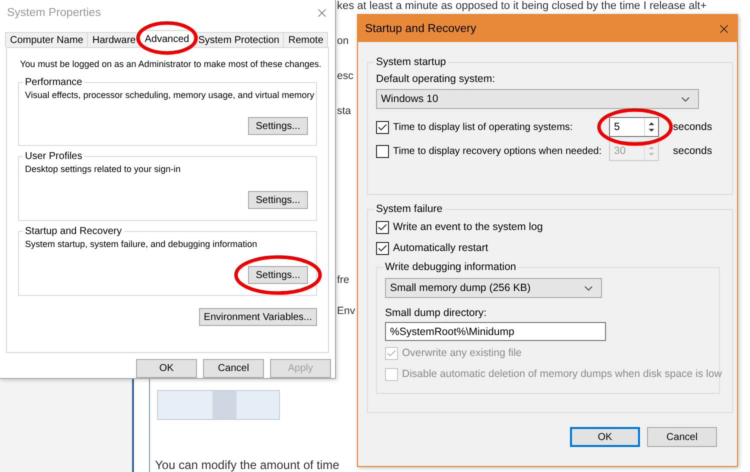  I want to click on checkbox-label: Time to display recovery options when needed:, so click(498, 151).